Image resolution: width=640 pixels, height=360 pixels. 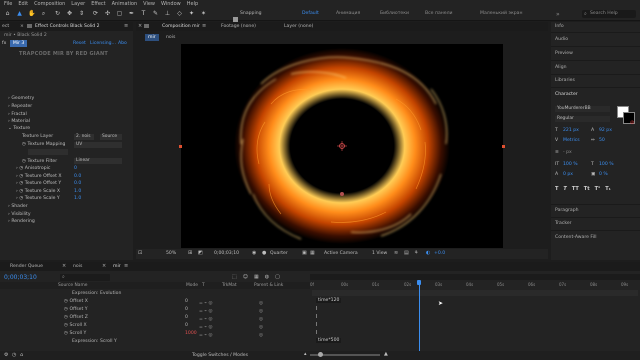 I want to click on fast-preview-icon: ≋, so click(x=396, y=253).